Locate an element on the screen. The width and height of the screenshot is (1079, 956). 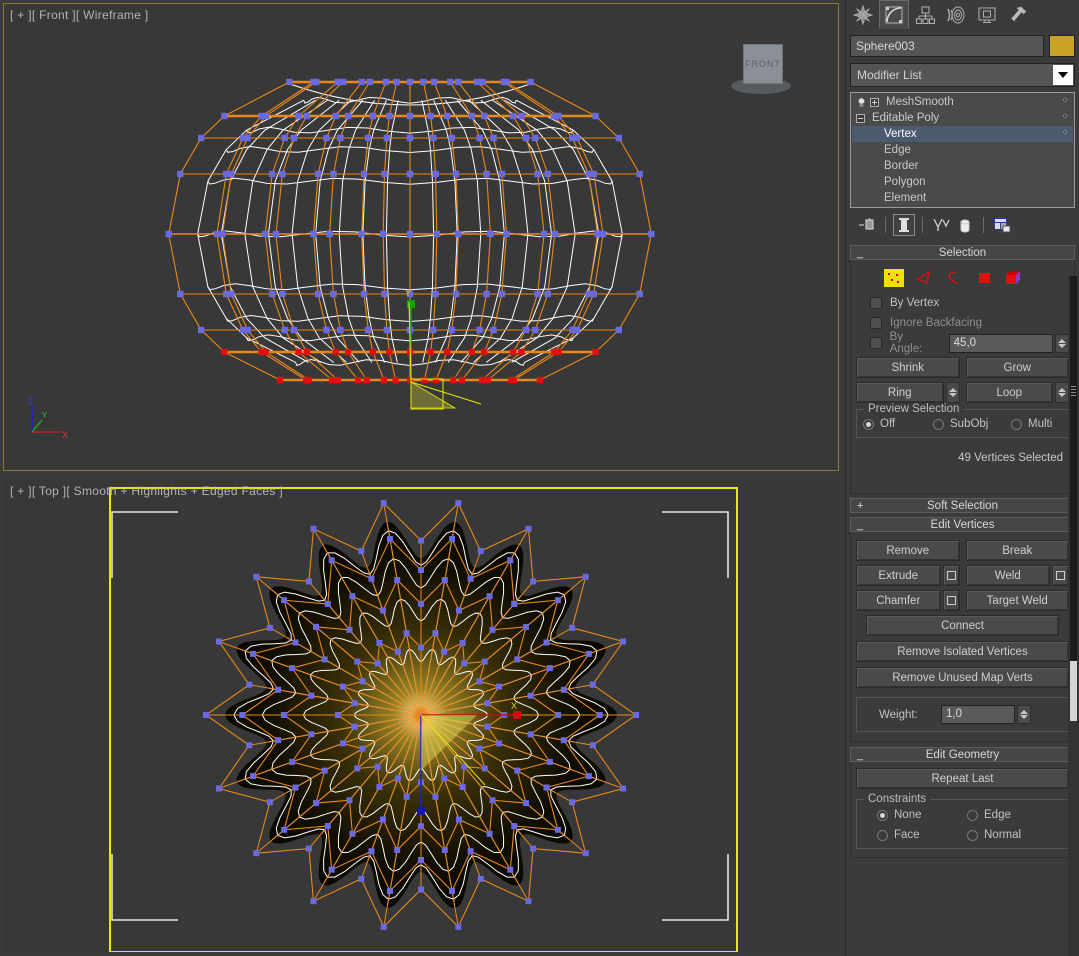
stack-item-dots: ⁘ is located at coordinates (1065, 116).